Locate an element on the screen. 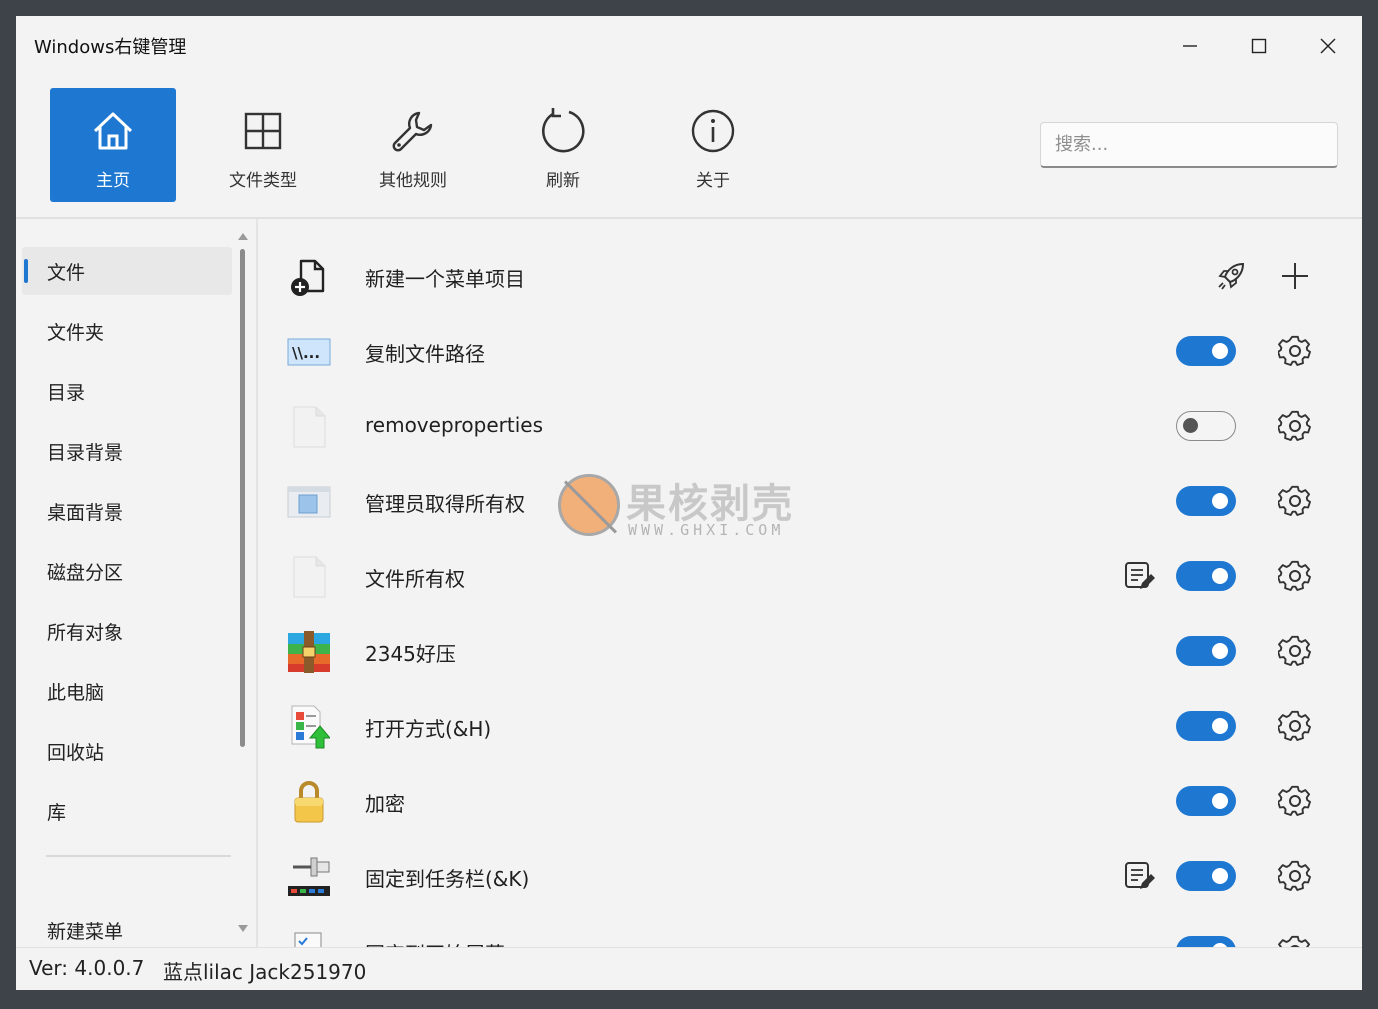 This screenshot has width=1378, height=1009. window-title: Windows右键管理 is located at coordinates (110, 47).